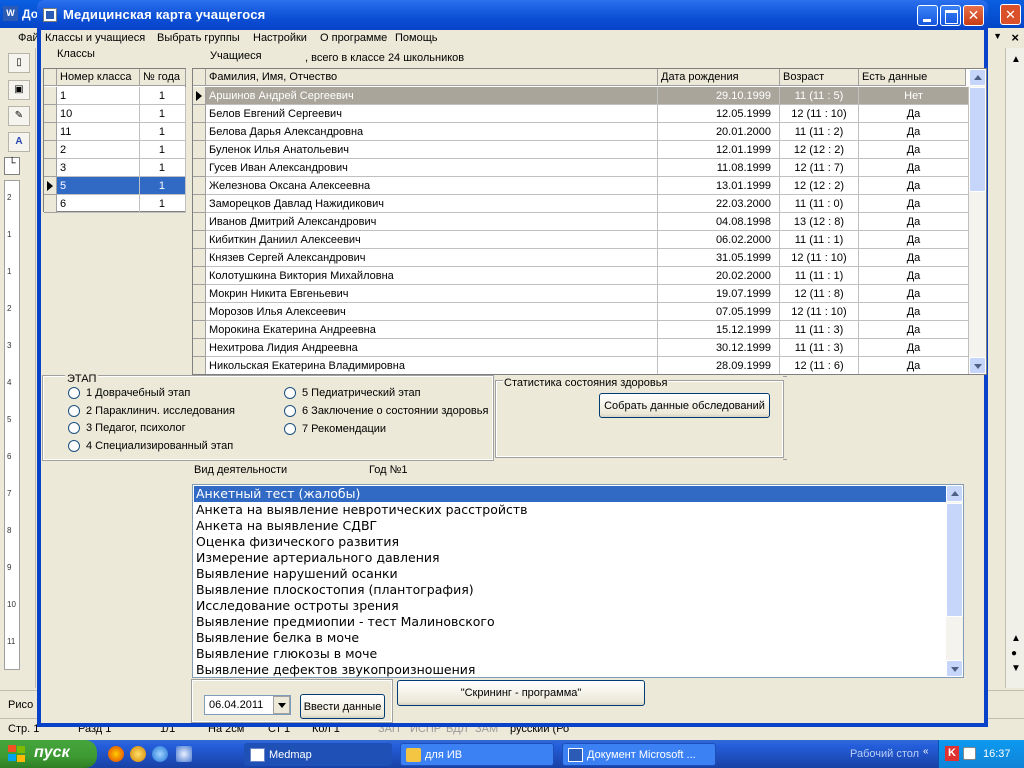  Describe the element at coordinates (977, 365) in the screenshot. I see `scroll-down-icon` at that location.